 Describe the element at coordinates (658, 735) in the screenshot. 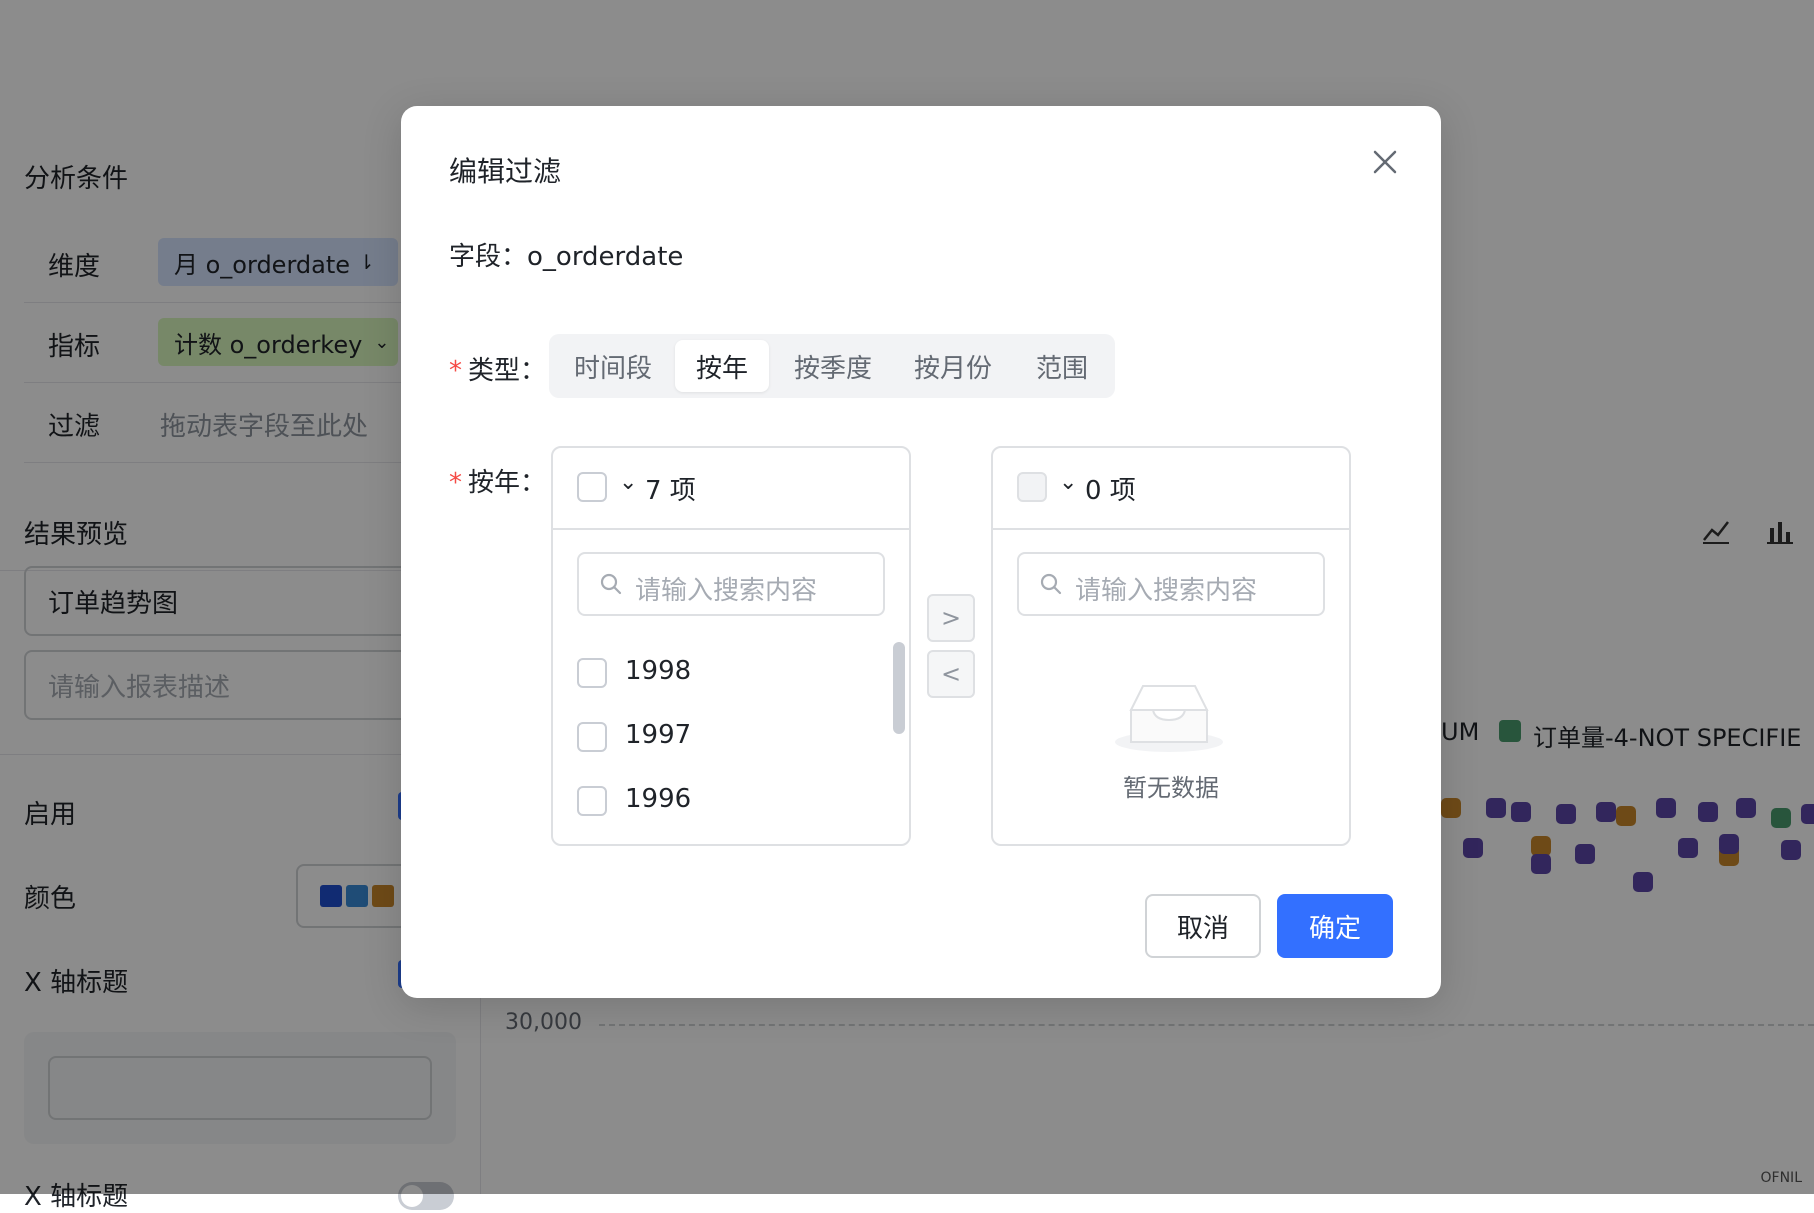

I see `item-label: 1997` at that location.